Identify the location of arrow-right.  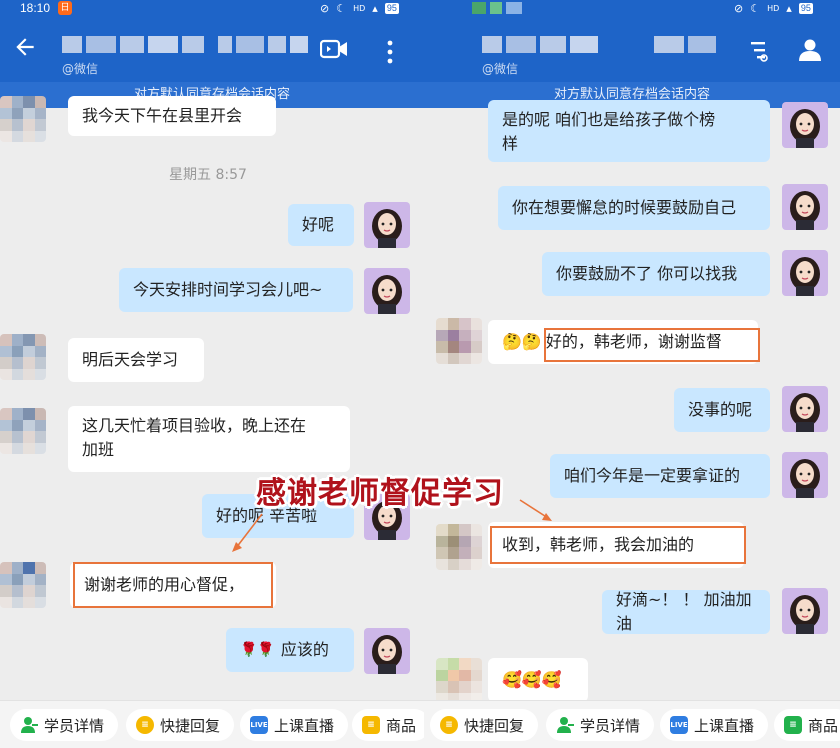
(534, 509).